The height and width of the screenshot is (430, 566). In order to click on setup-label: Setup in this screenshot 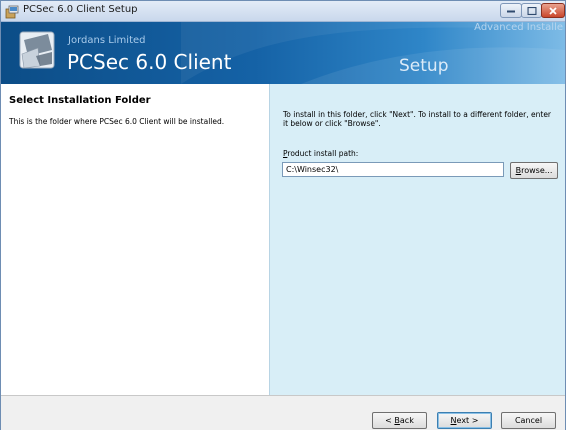, I will do `click(424, 66)`.